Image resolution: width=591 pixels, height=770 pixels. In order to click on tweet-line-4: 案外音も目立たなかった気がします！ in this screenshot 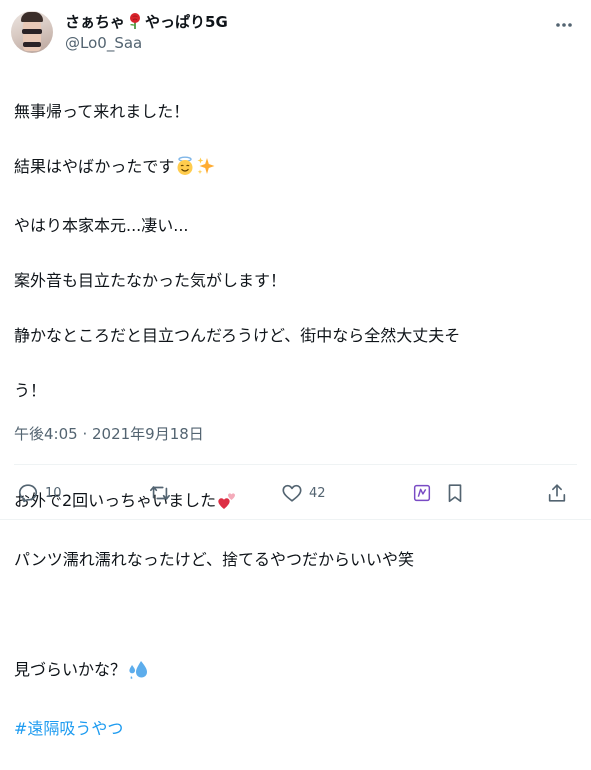, I will do `click(150, 280)`.